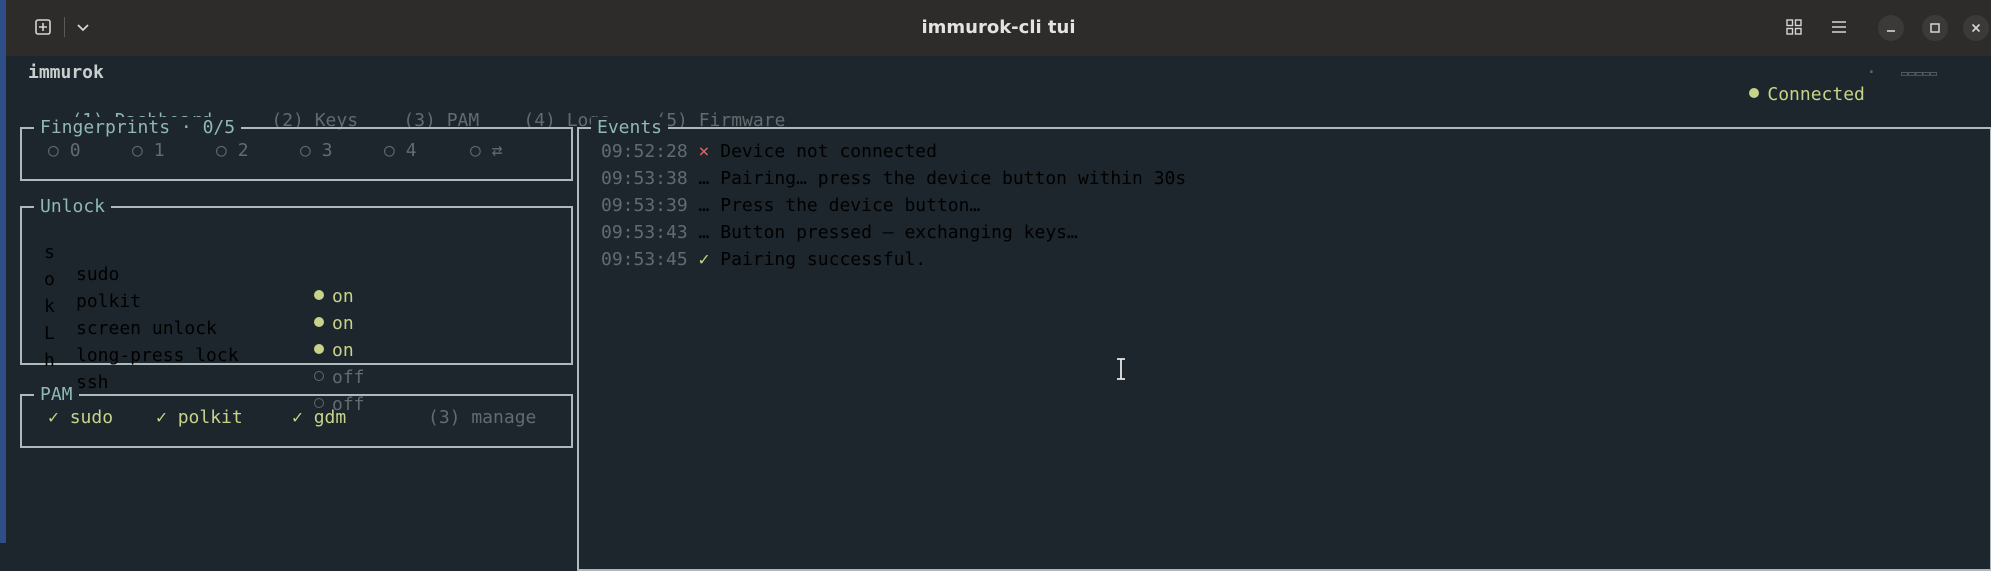  Describe the element at coordinates (482, 418) in the screenshot. I see `pam-manage-link: (3) manage` at that location.